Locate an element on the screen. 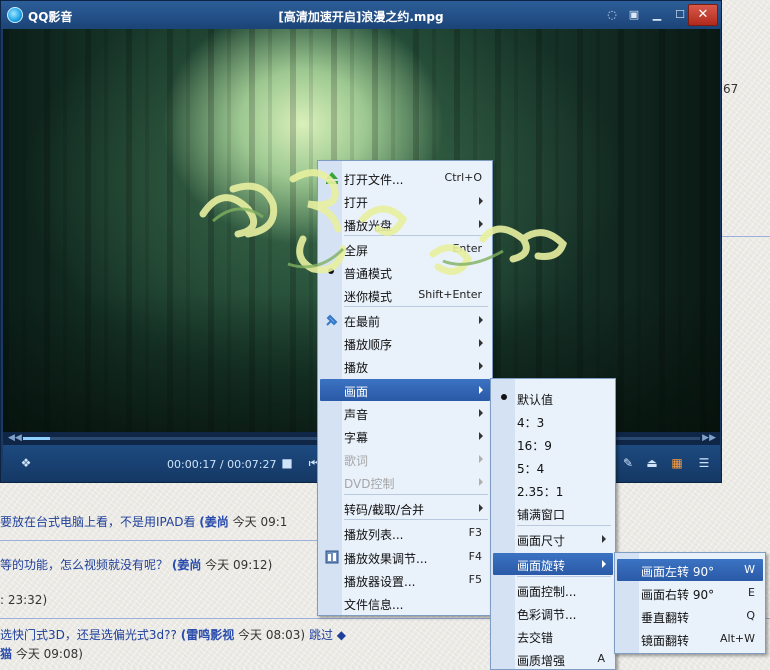  menu-item-画面右转-90: 画面右转 90° E is located at coordinates (690, 593).